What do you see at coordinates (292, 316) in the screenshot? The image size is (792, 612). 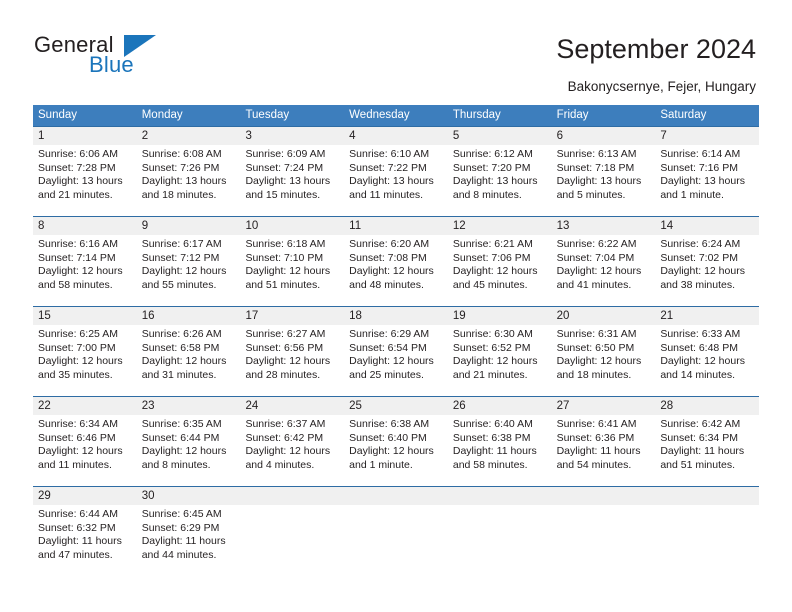 I see `day-number: 17` at bounding box center [292, 316].